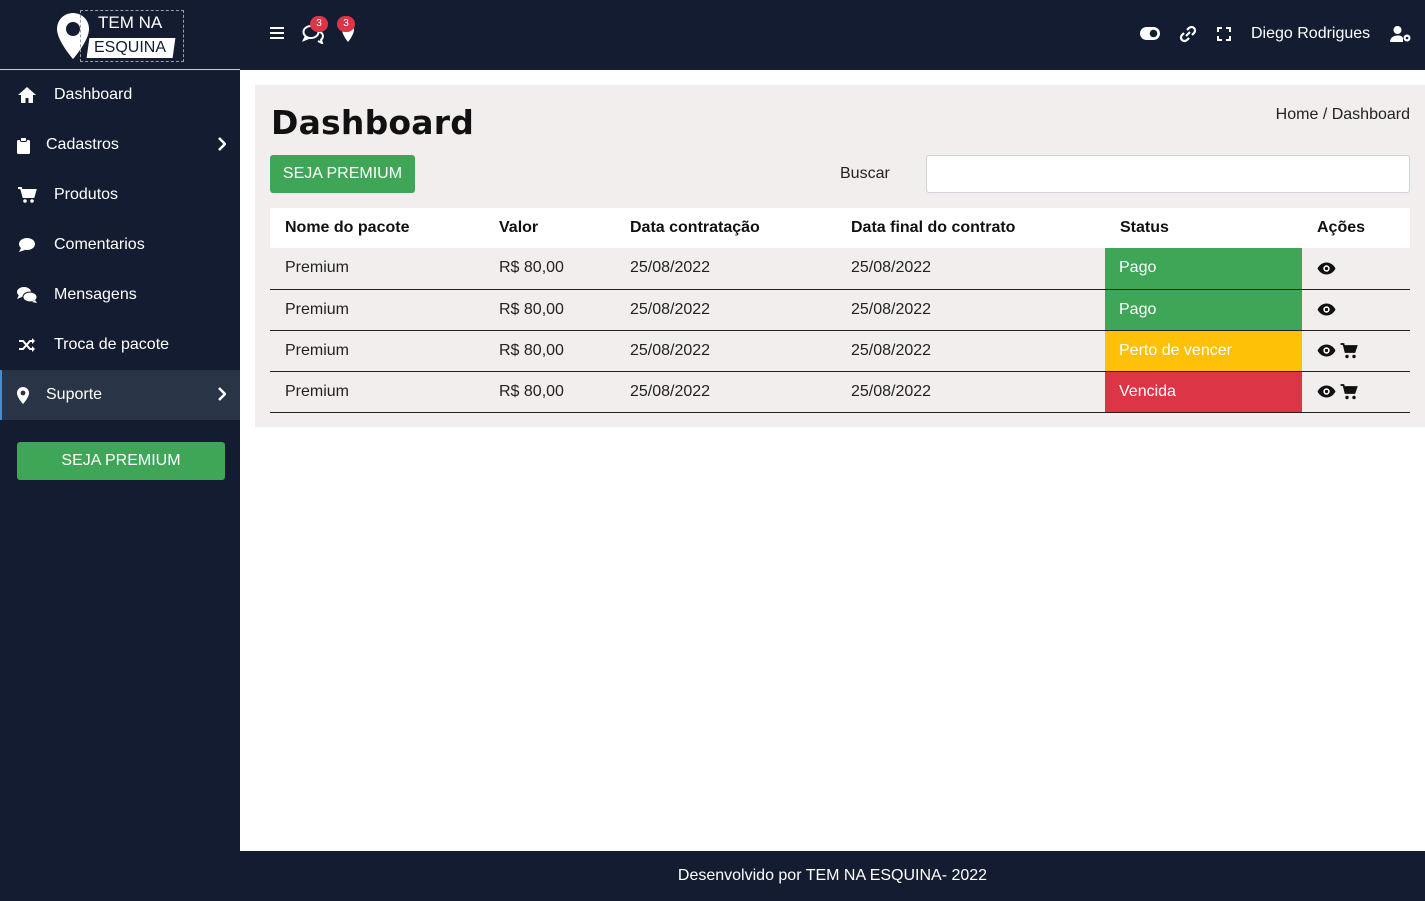 The width and height of the screenshot is (1425, 901). What do you see at coordinates (120, 195) in the screenshot?
I see `sidebar-item-produtos: Produtos` at bounding box center [120, 195].